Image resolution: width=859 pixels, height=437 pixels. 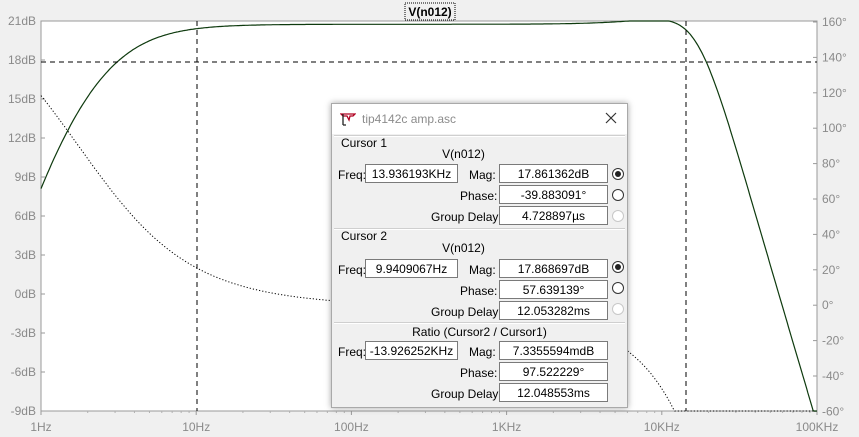 What do you see at coordinates (22, 99) in the screenshot?
I see `y-left-tick-label: 15dB` at bounding box center [22, 99].